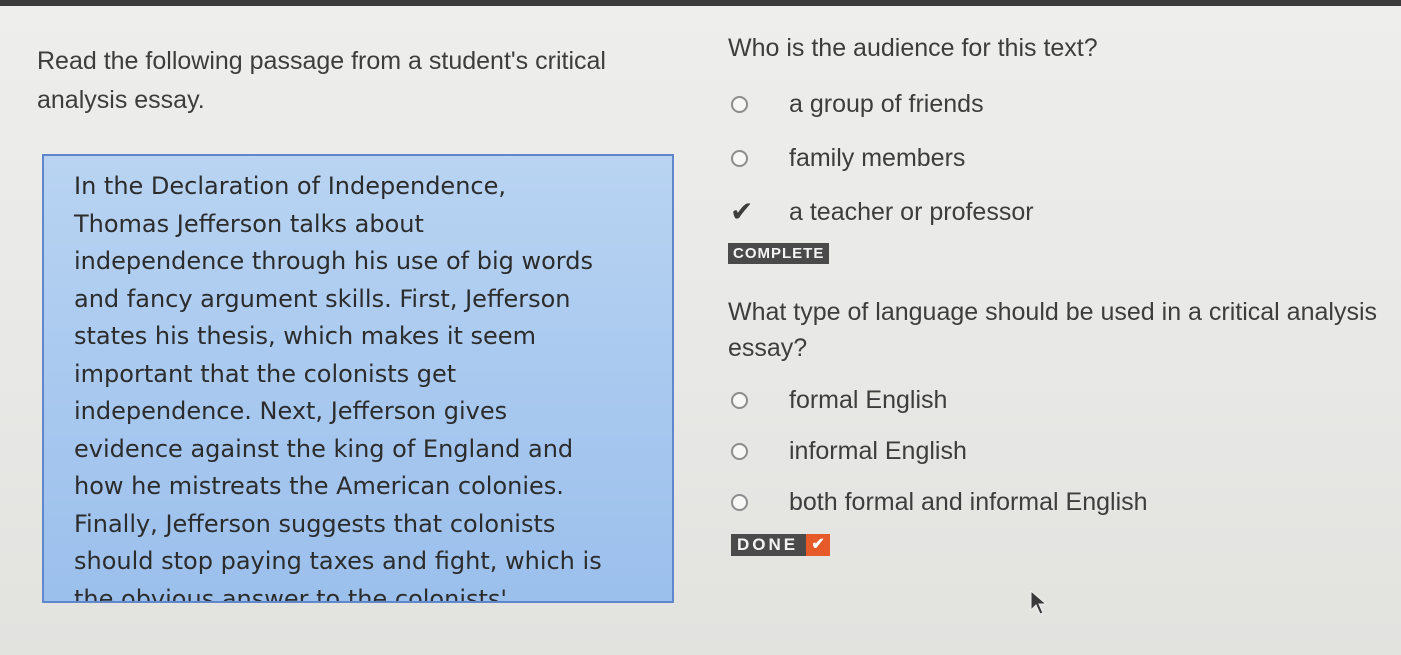 Image resolution: width=1401 pixels, height=655 pixels. I want to click on done-button: DONE ✔, so click(781, 545).